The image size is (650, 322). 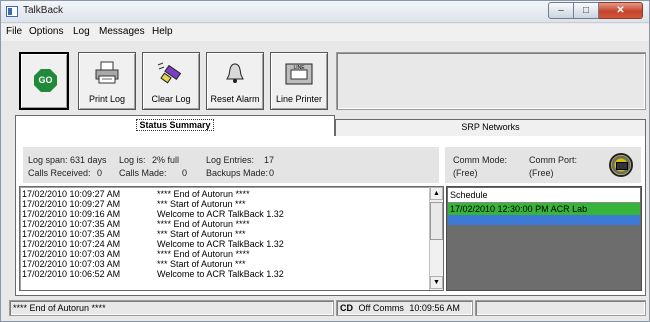 I want to click on comm-panel: Comm Mode: (Free) Comm Port: (Free), so click(x=543, y=165).